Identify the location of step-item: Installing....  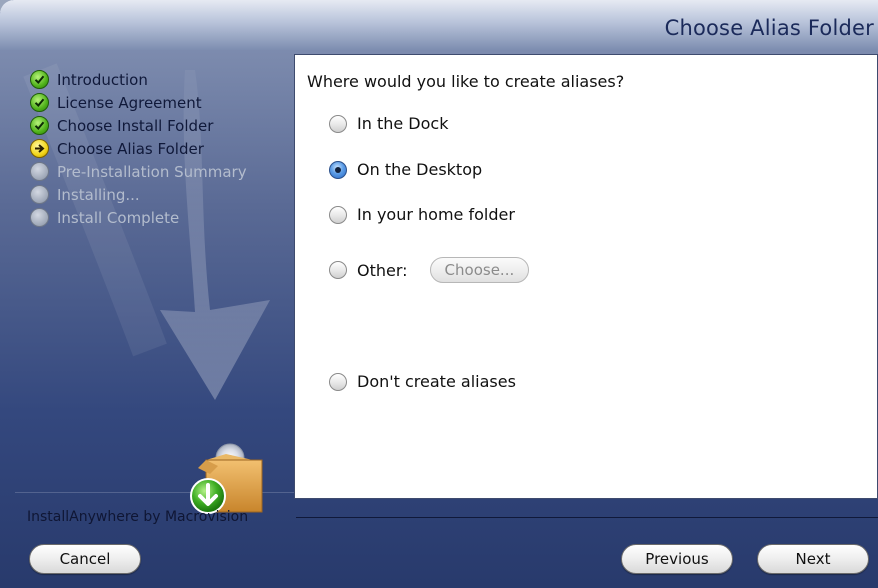
(138, 194).